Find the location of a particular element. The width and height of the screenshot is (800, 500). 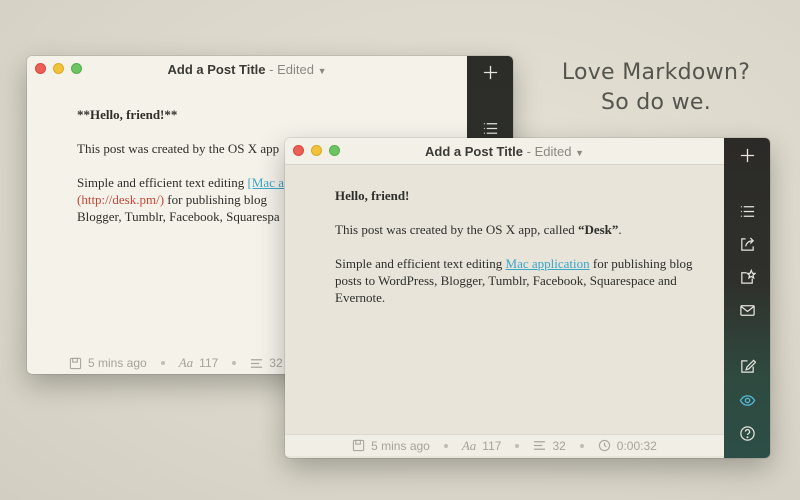

help-icon is located at coordinates (747, 436).